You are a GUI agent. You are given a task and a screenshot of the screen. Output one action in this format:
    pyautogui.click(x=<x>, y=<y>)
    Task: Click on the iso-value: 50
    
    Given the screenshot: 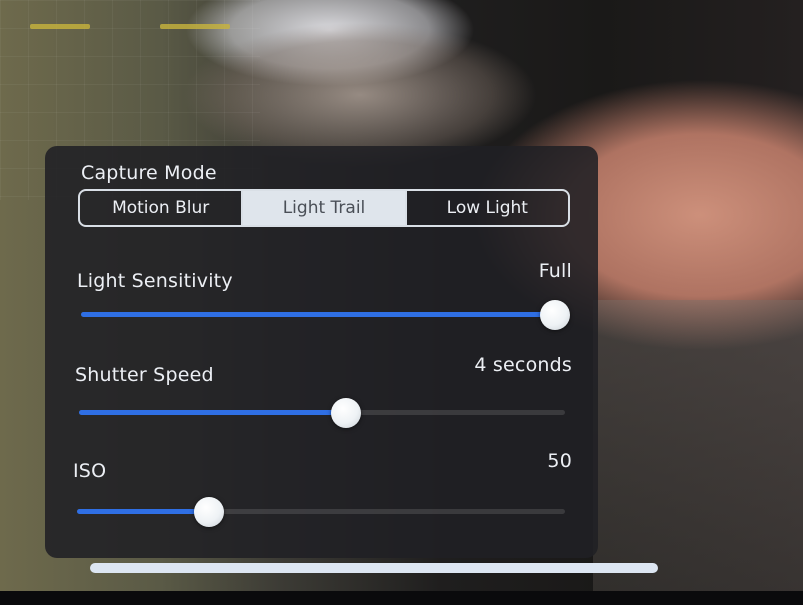 What is the action you would take?
    pyautogui.click(x=559, y=461)
    